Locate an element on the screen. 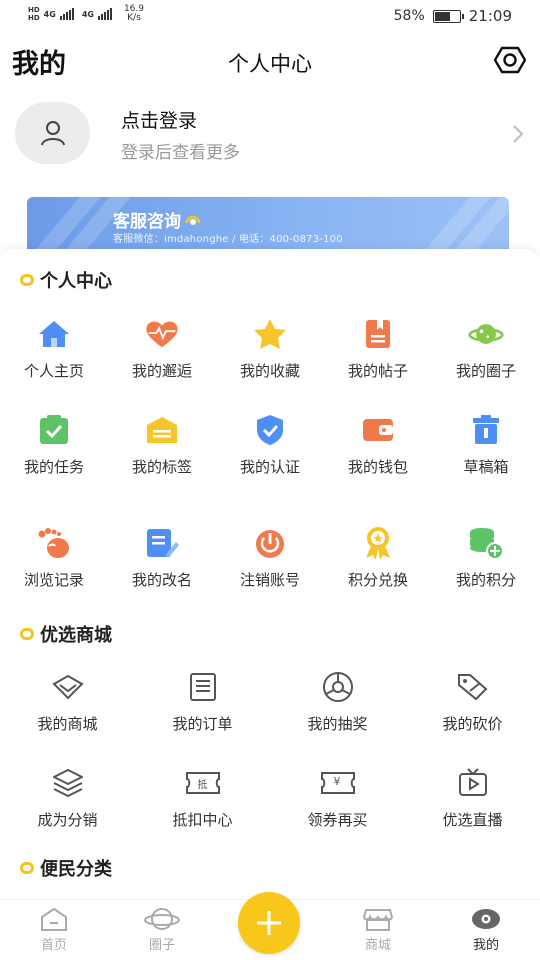  menu-item-points-exchange: 积分兑换 is located at coordinates (378, 557).